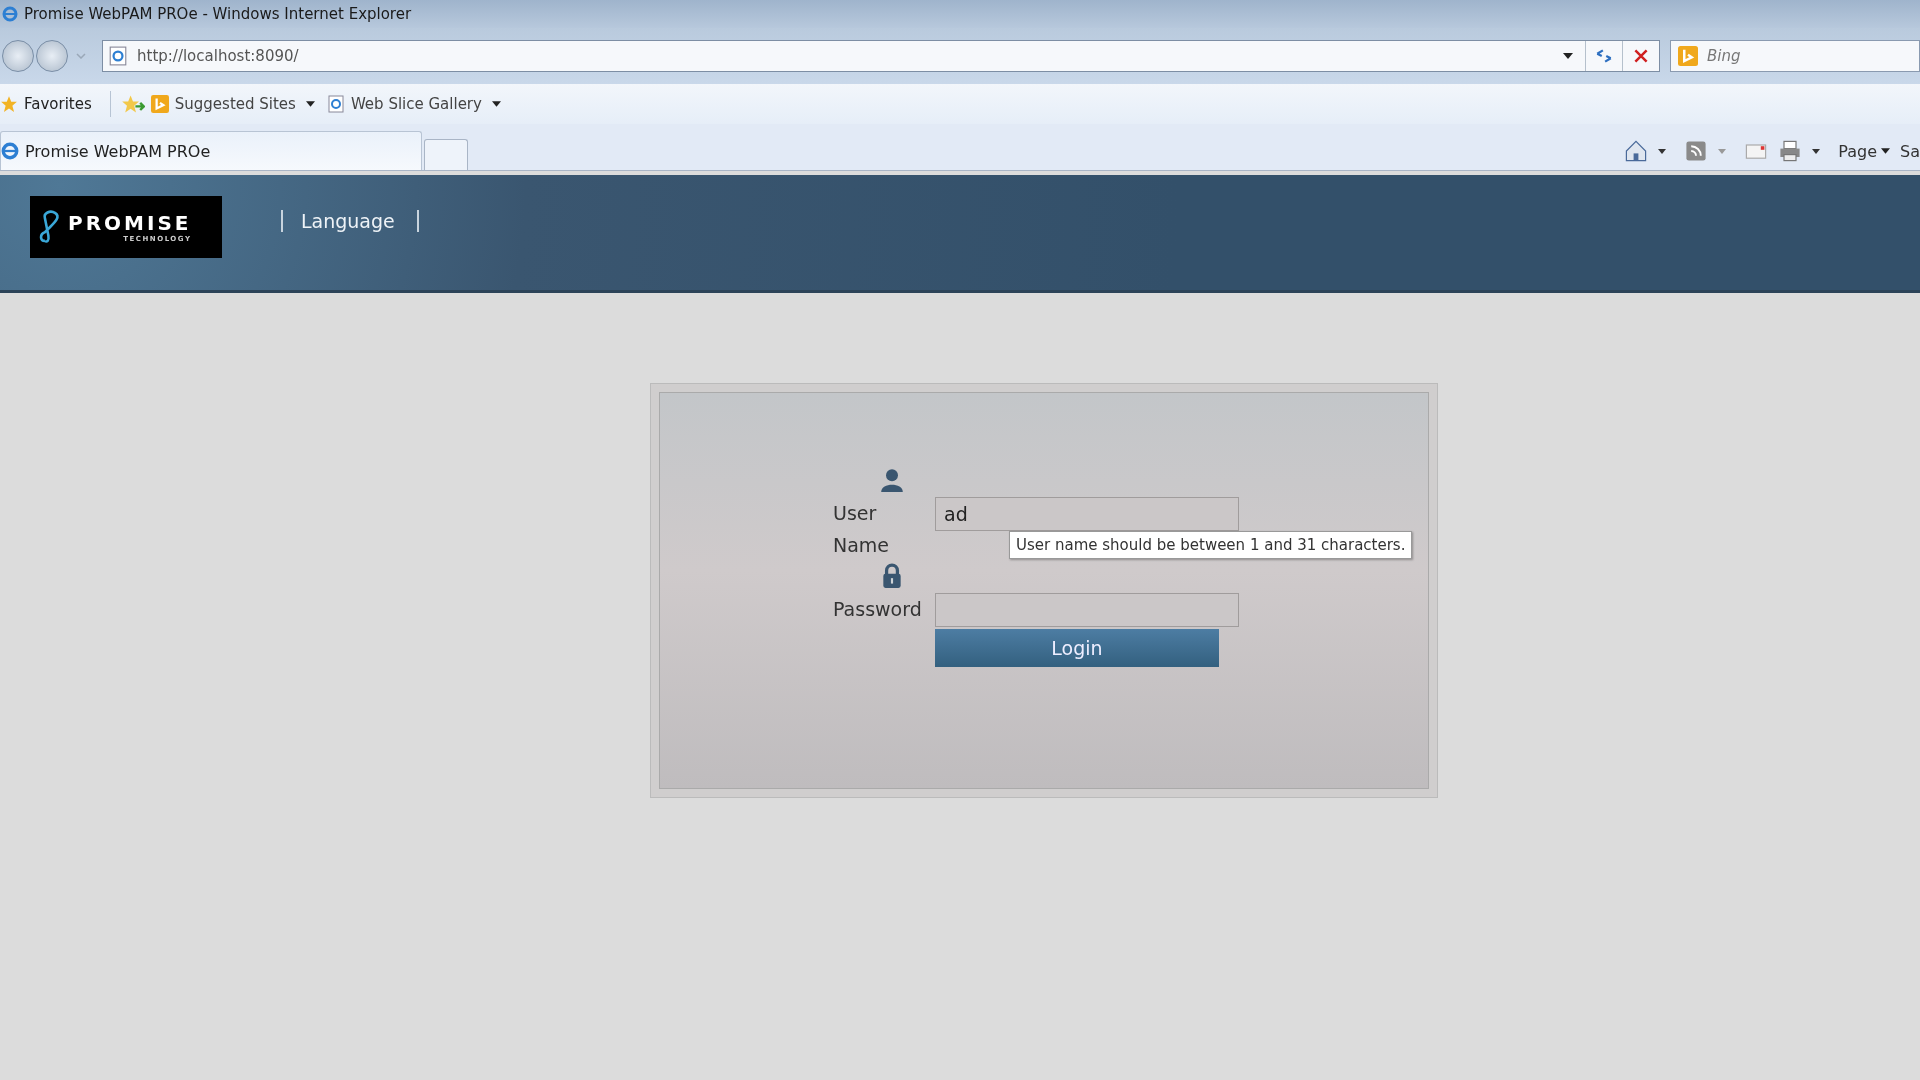 The image size is (1920, 1080). What do you see at coordinates (218, 14) in the screenshot?
I see `window-title: Promise WebPAM PROe - Windows Internet Explorer` at bounding box center [218, 14].